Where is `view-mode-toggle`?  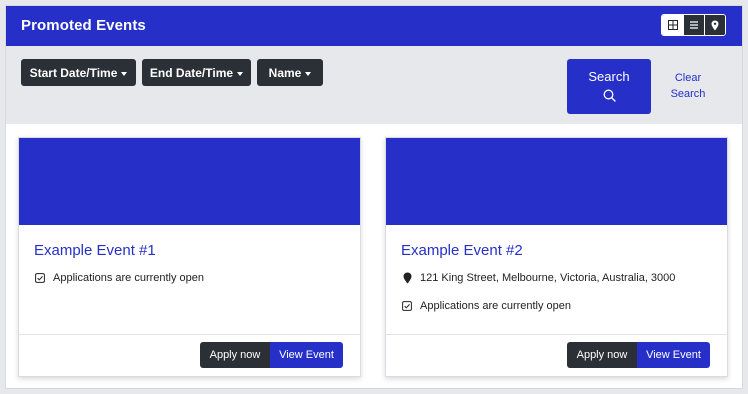 view-mode-toggle is located at coordinates (693, 25).